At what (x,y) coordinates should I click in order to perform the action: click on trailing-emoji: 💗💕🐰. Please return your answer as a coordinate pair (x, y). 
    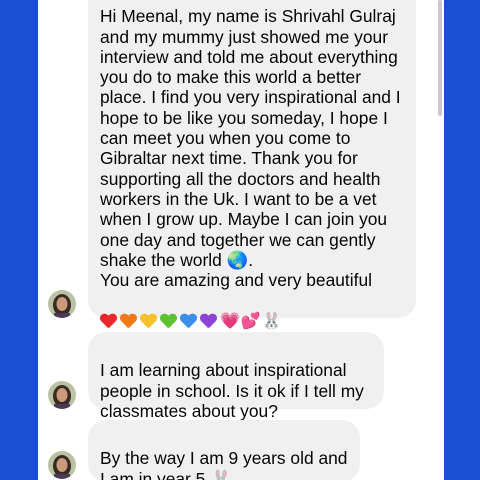
    Looking at the image, I should click on (251, 321).